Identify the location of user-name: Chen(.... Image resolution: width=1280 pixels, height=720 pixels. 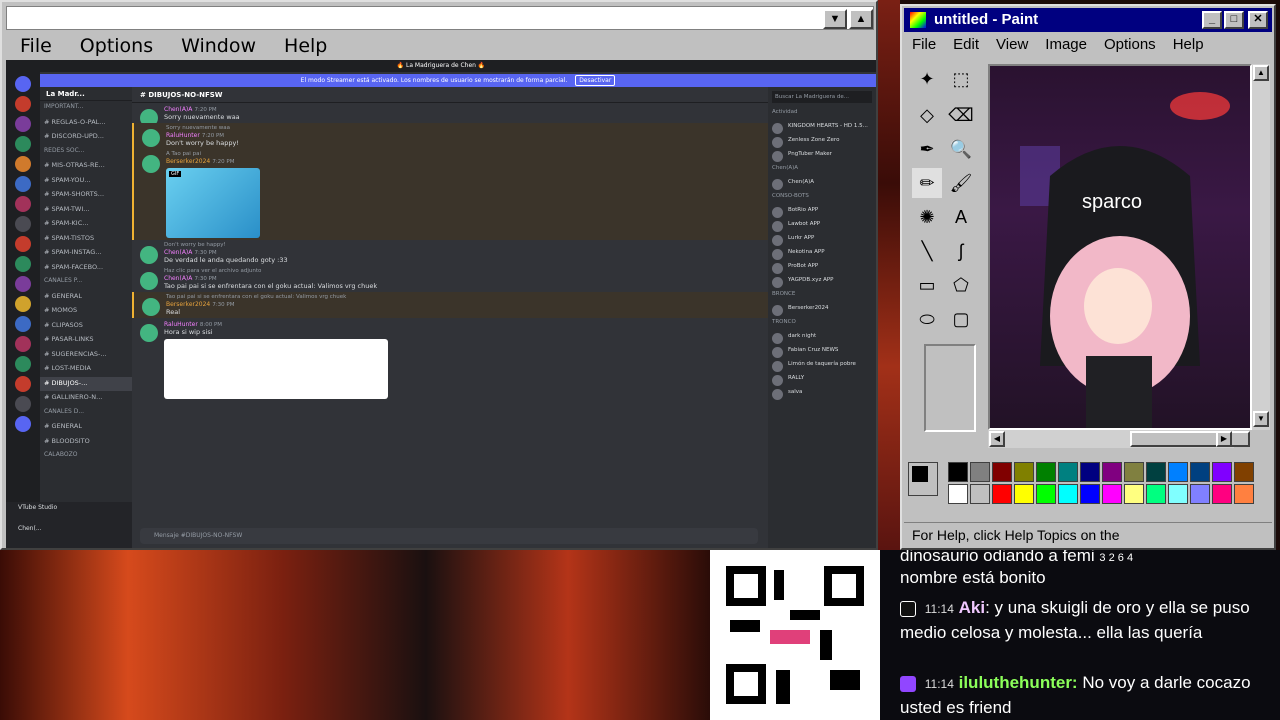
(69, 528).